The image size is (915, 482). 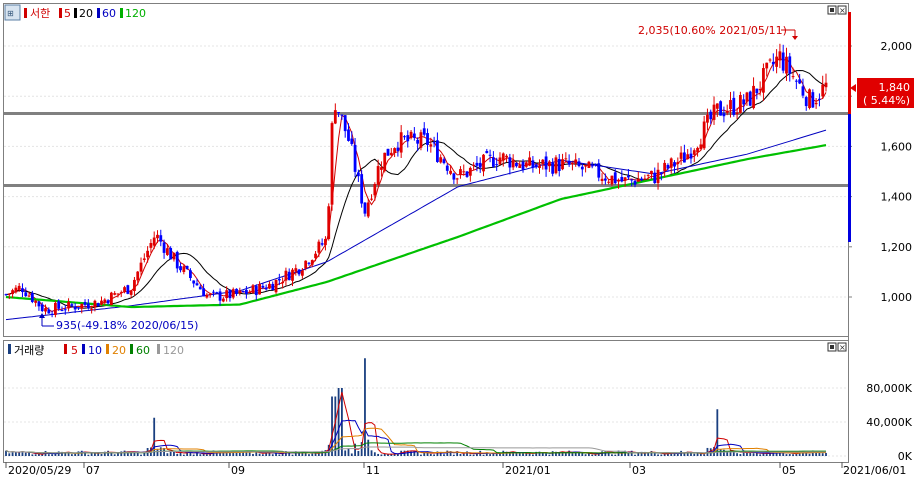 What do you see at coordinates (67, 13) in the screenshot?
I see `price-legend-ma5: 5` at bounding box center [67, 13].